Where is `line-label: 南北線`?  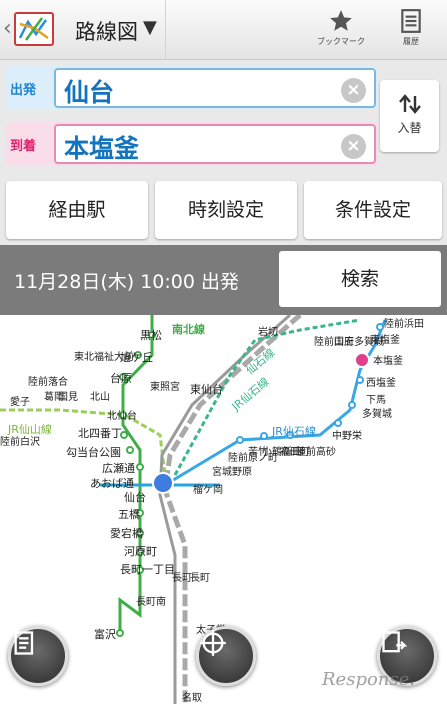 line-label: 南北線 is located at coordinates (188, 329).